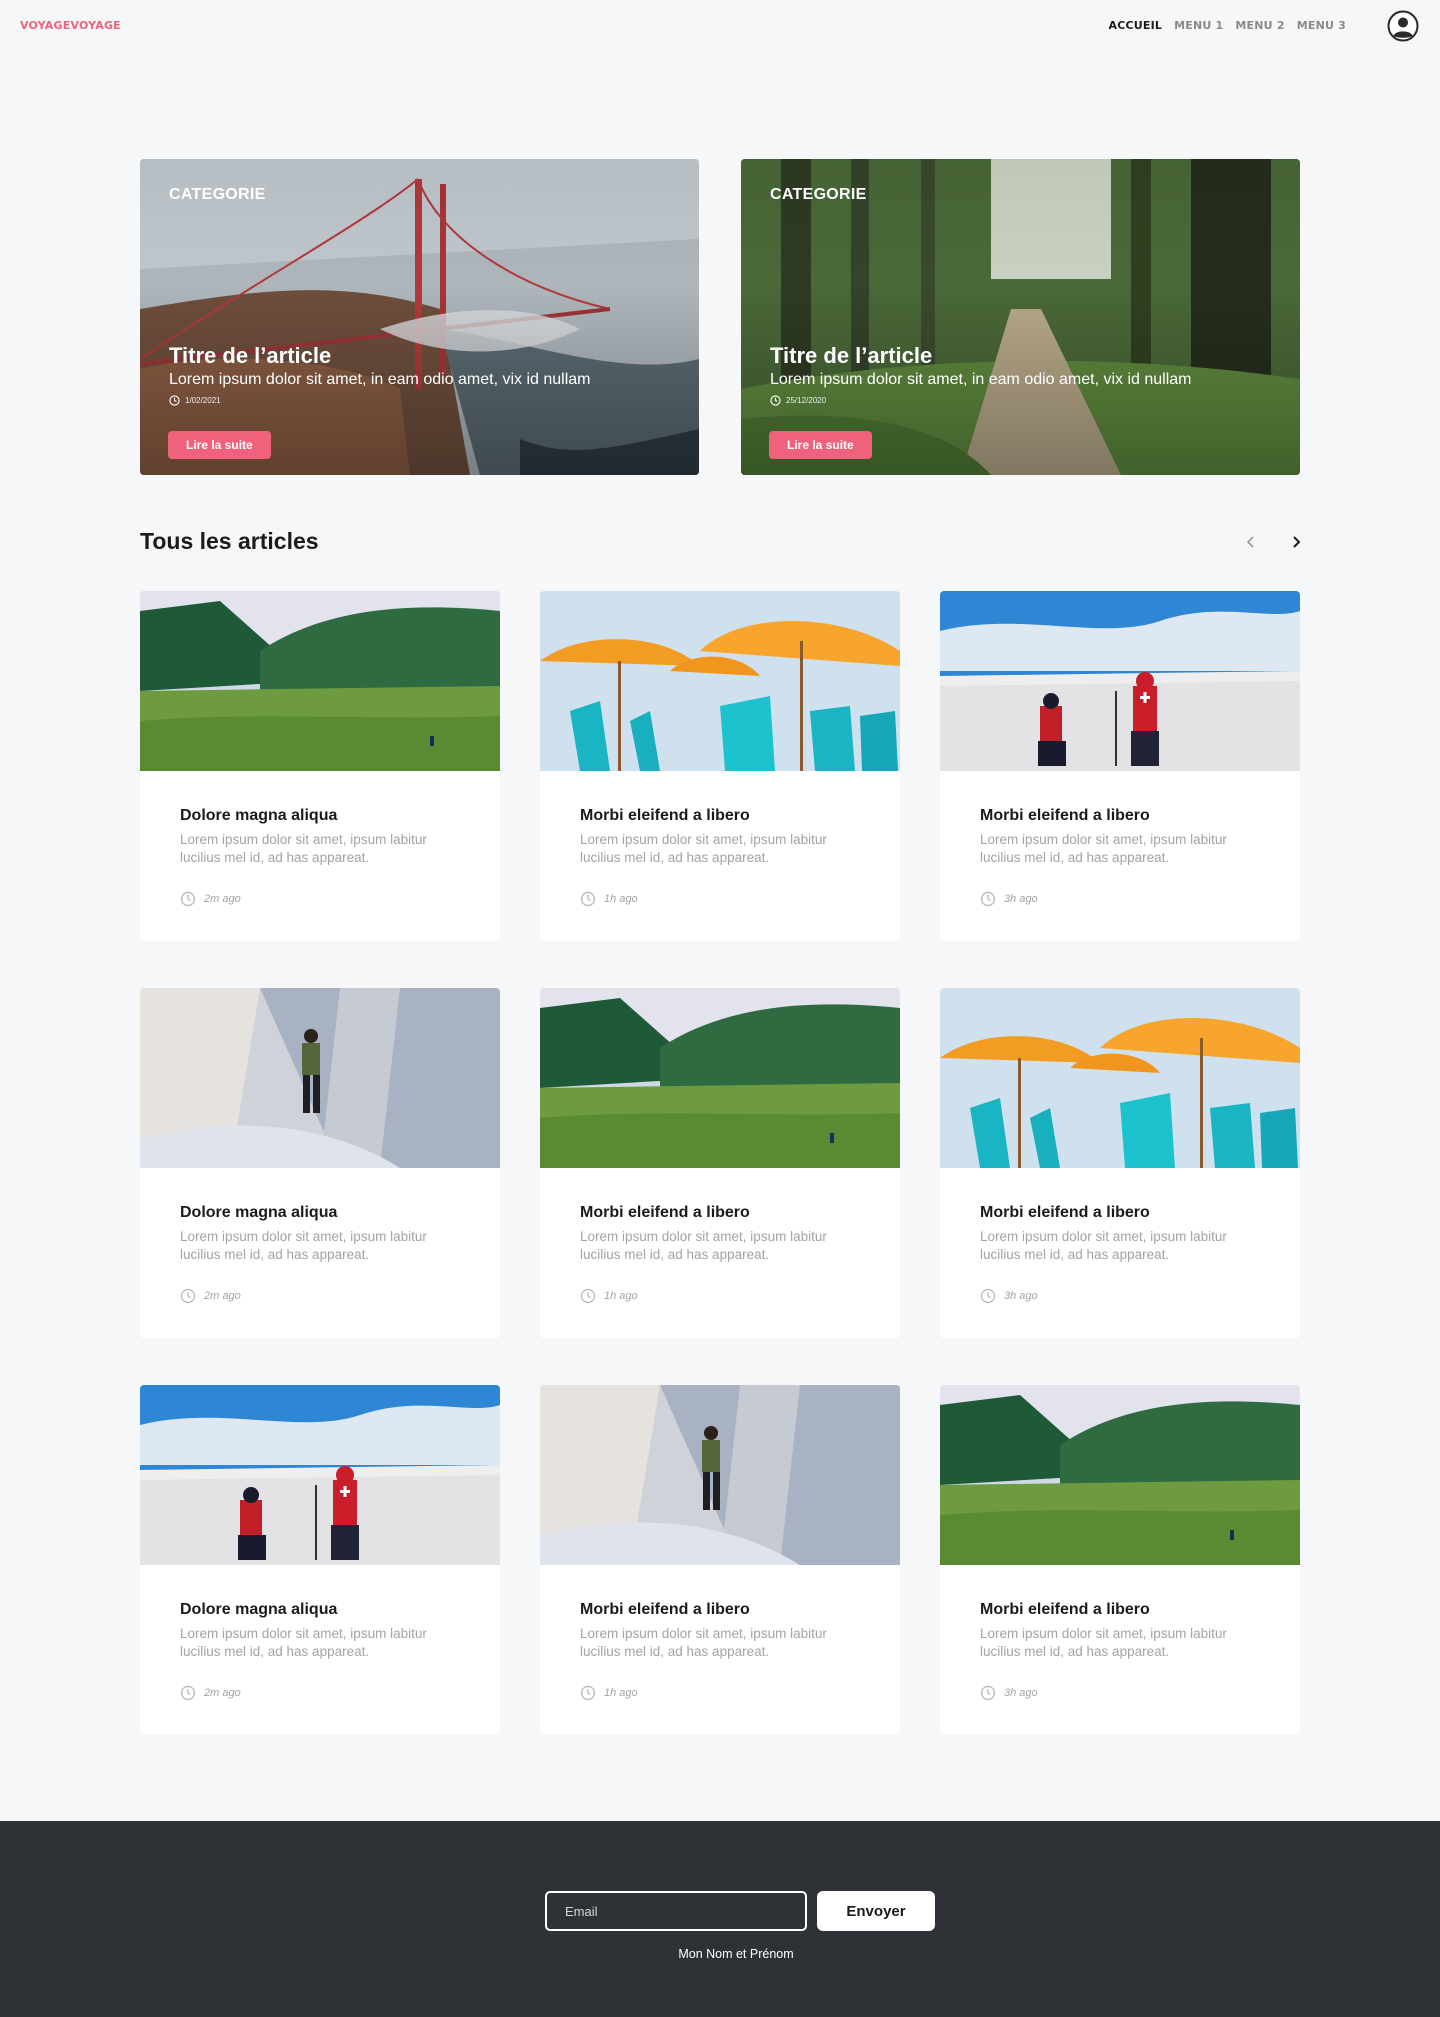  I want to click on chevron-left-icon, so click(1251, 542).